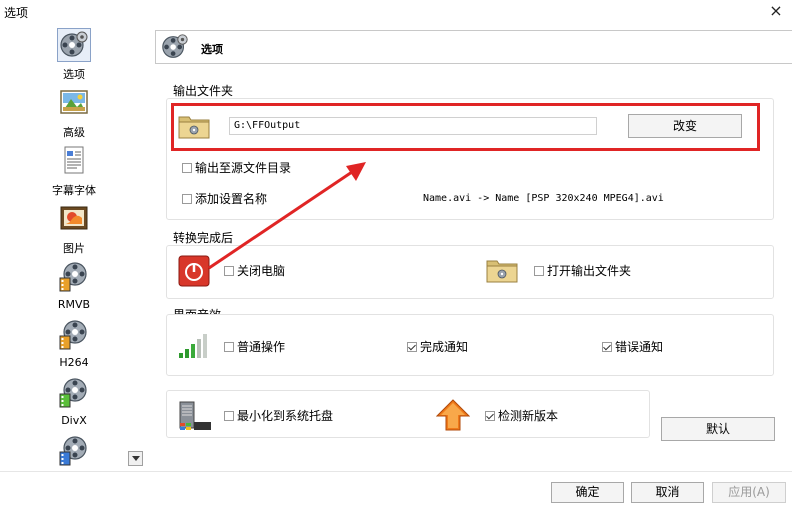  What do you see at coordinates (587, 492) in the screenshot?
I see `ok-button: 确定` at bounding box center [587, 492].